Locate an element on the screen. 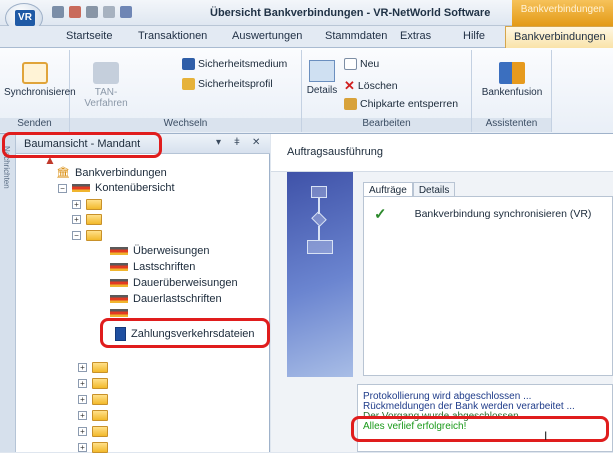  tab-startseite: Startseite is located at coordinates (89, 36).